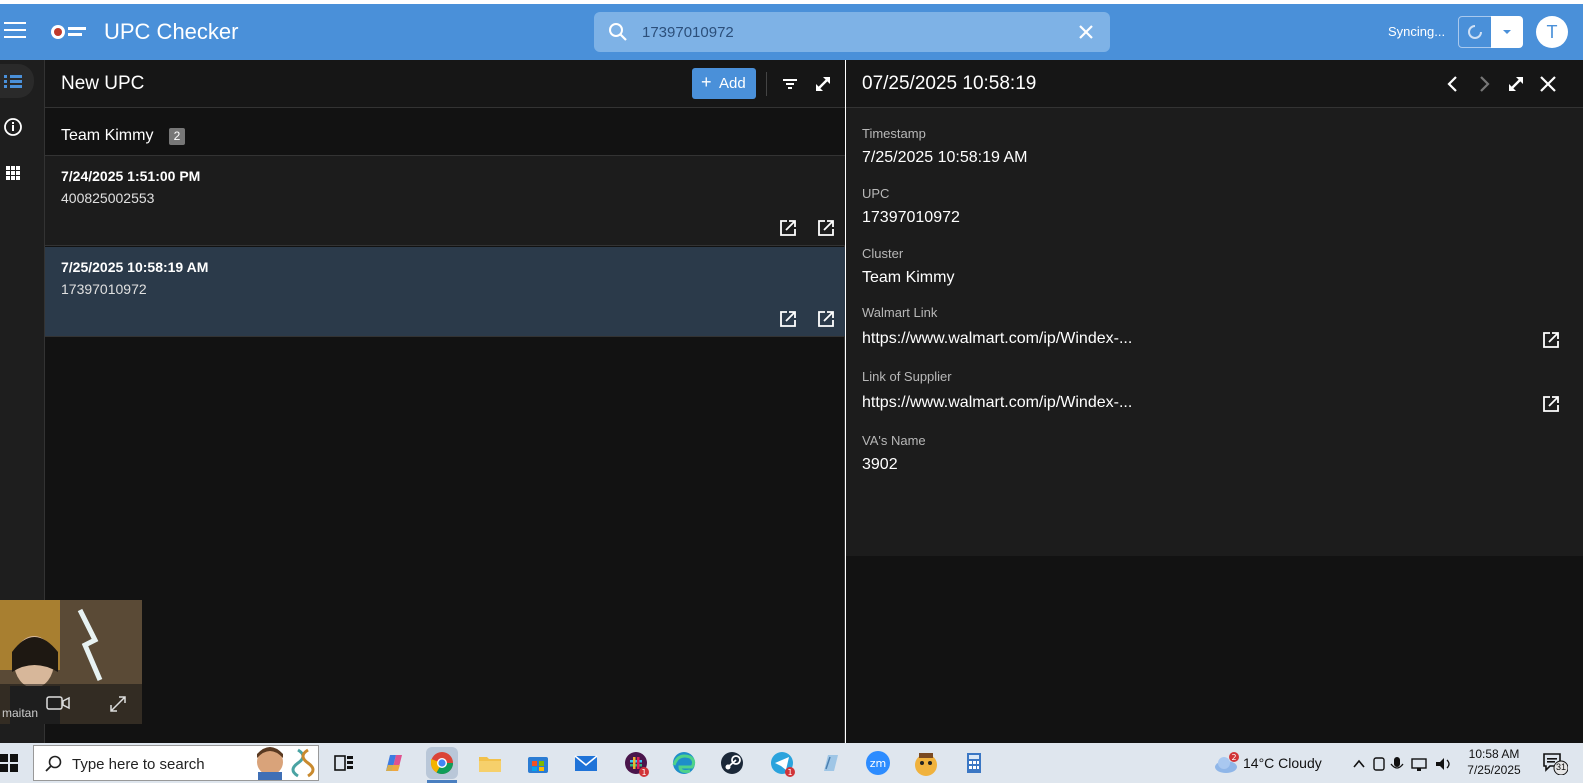  What do you see at coordinates (586, 763) in the screenshot?
I see `mail-icon` at bounding box center [586, 763].